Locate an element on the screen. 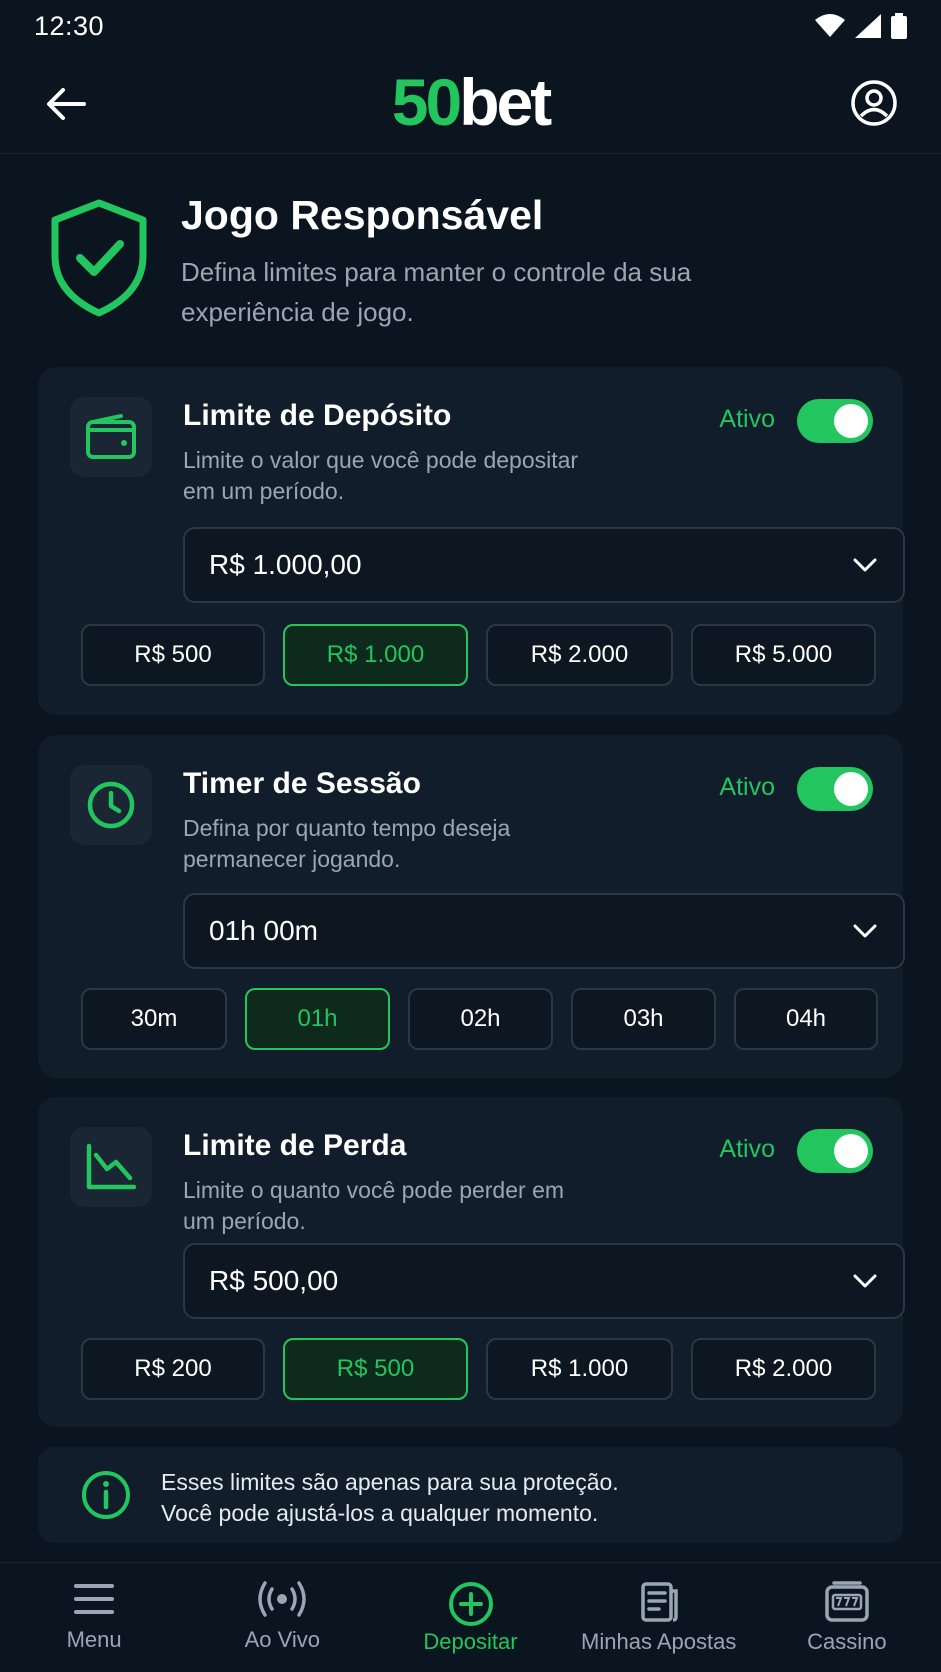  nav-label: Depositar is located at coordinates (470, 1641).